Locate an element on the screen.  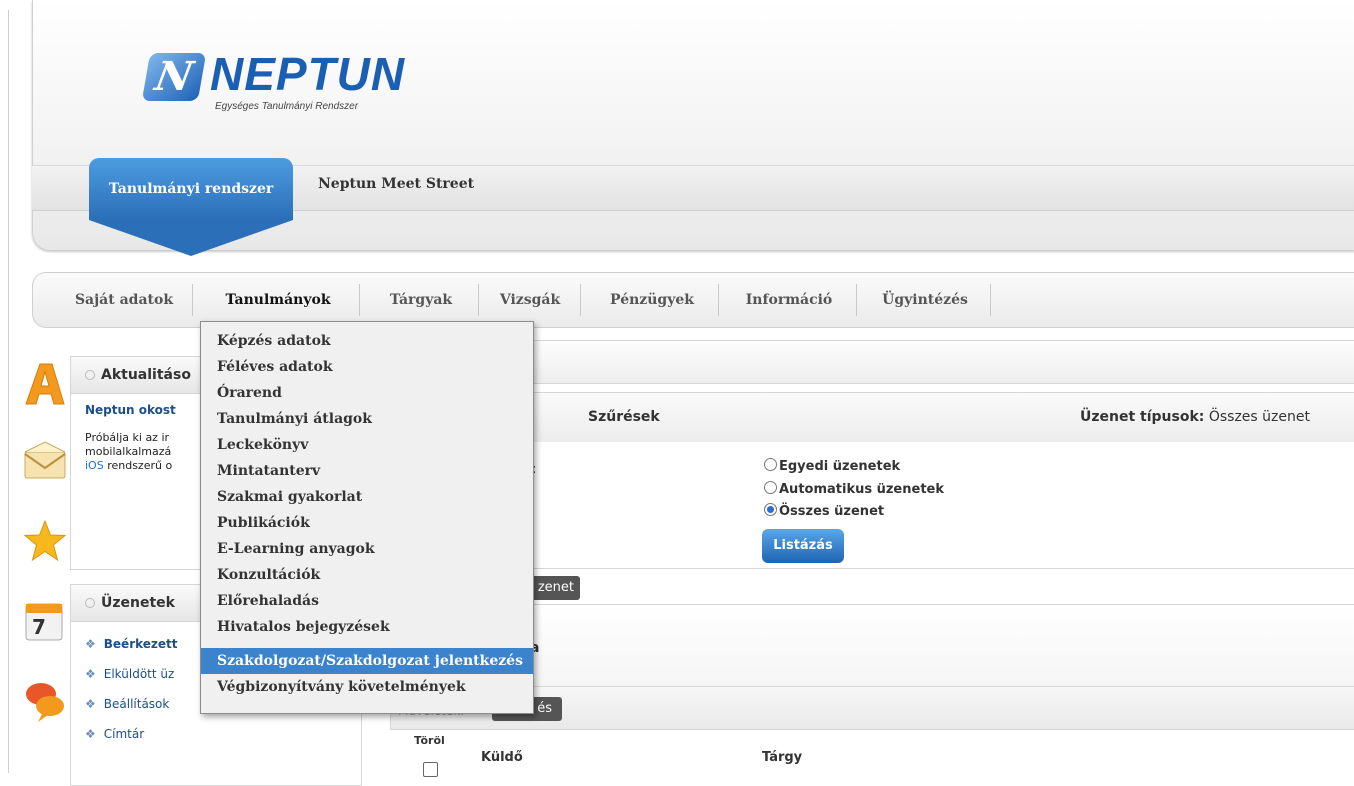
news-text-line: mobilalkalmazá is located at coordinates (128, 451).